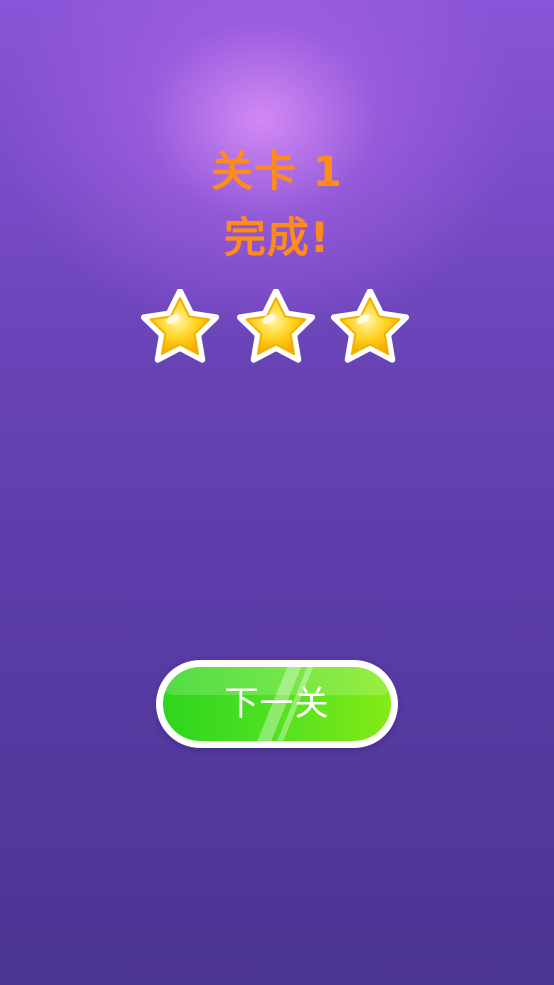 This screenshot has height=985, width=554. I want to click on level-title: 关卡 1, so click(277, 171).